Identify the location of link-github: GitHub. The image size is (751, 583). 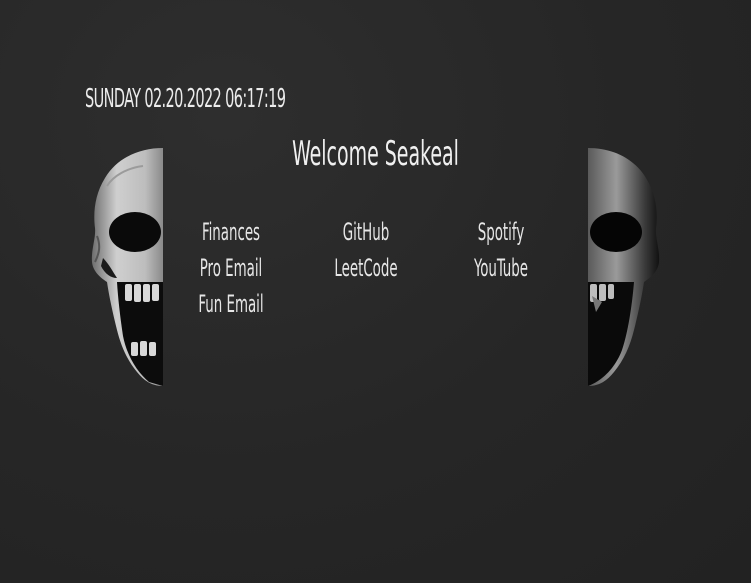
(366, 232).